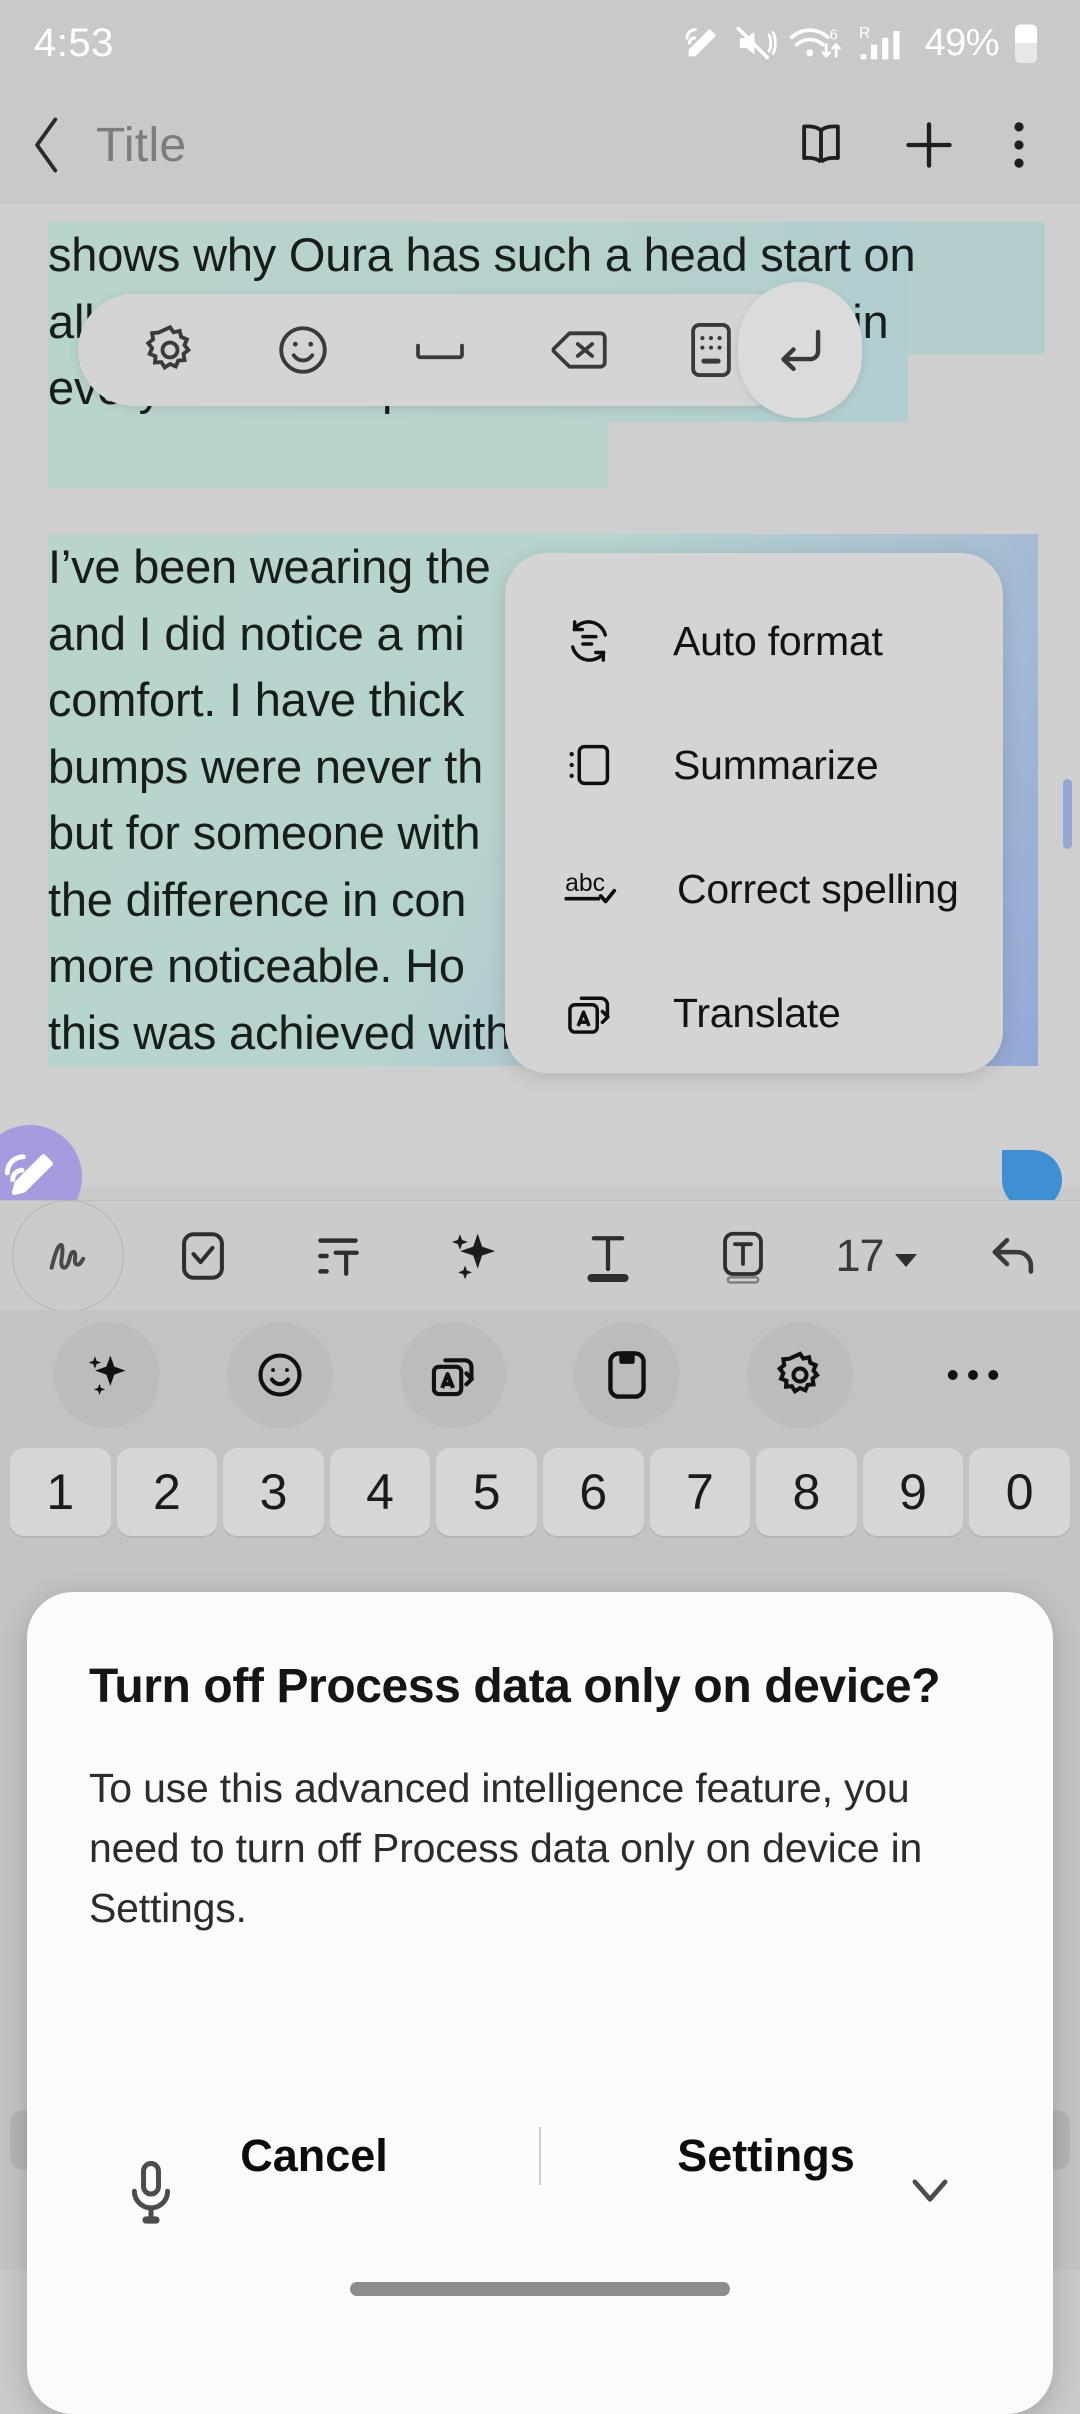 This screenshot has height=2414, width=1080. What do you see at coordinates (151, 2192) in the screenshot?
I see `microphone-icon` at bounding box center [151, 2192].